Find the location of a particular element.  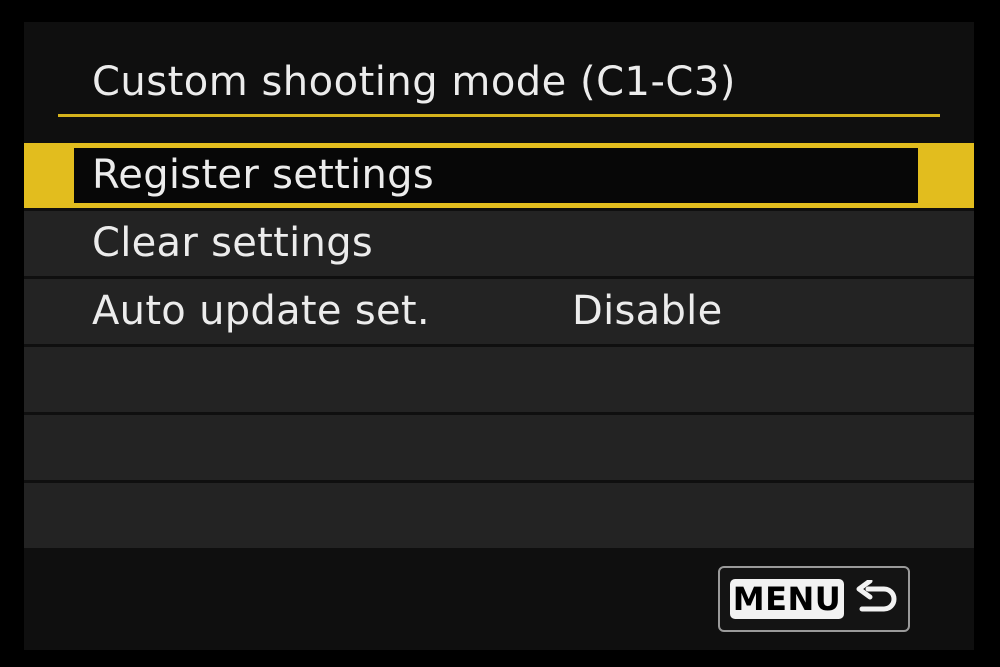

menu-item-auto-update-set: Auto update set. Disable is located at coordinates (499, 311).